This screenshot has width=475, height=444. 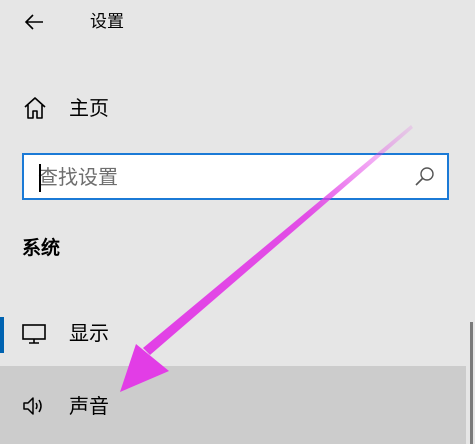 I want to click on search-input, so click(x=218, y=177).